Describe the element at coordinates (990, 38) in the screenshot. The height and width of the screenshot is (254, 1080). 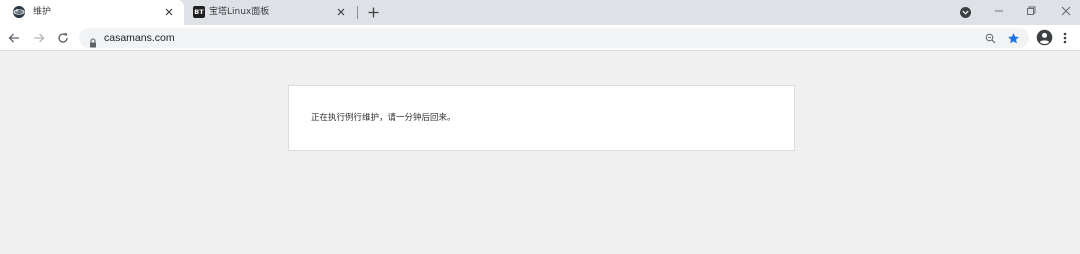
I see `zoom-icon` at that location.